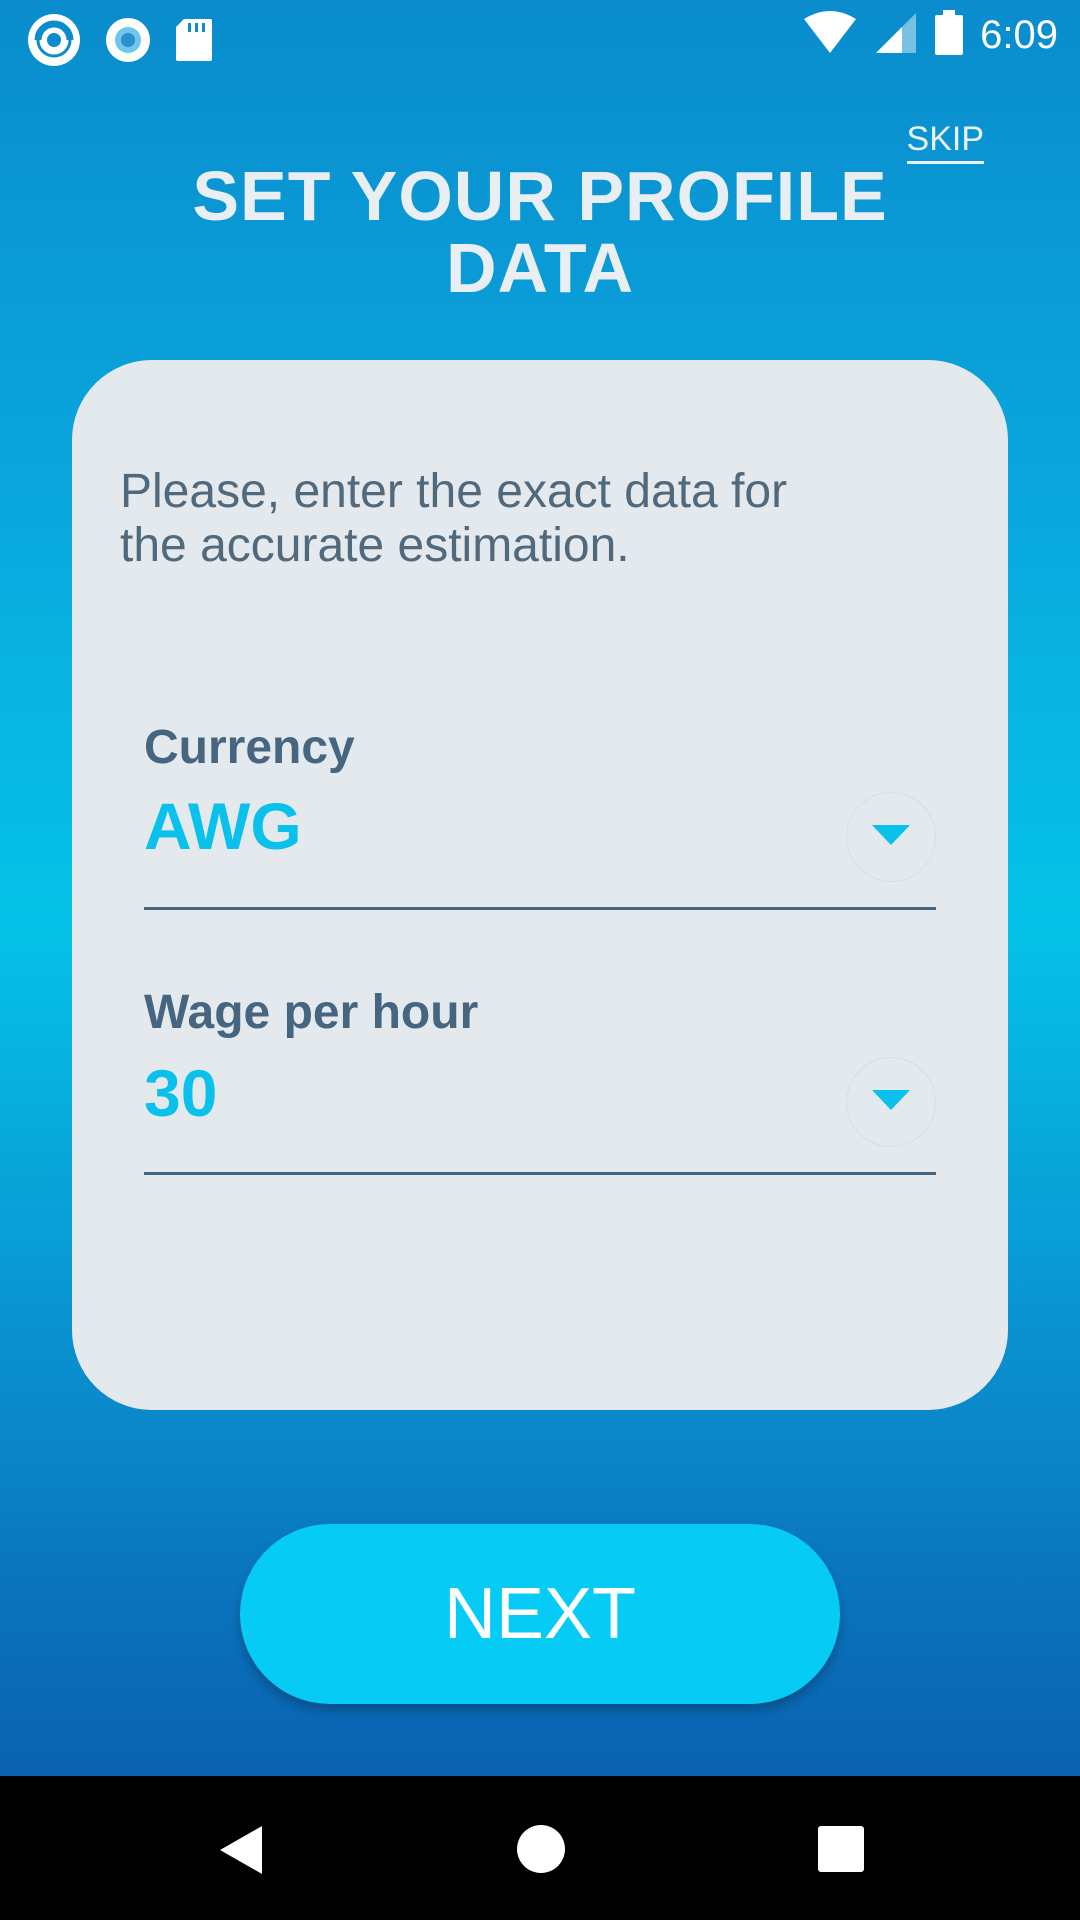 This screenshot has height=1920, width=1080. I want to click on wifi-icon, so click(830, 35).